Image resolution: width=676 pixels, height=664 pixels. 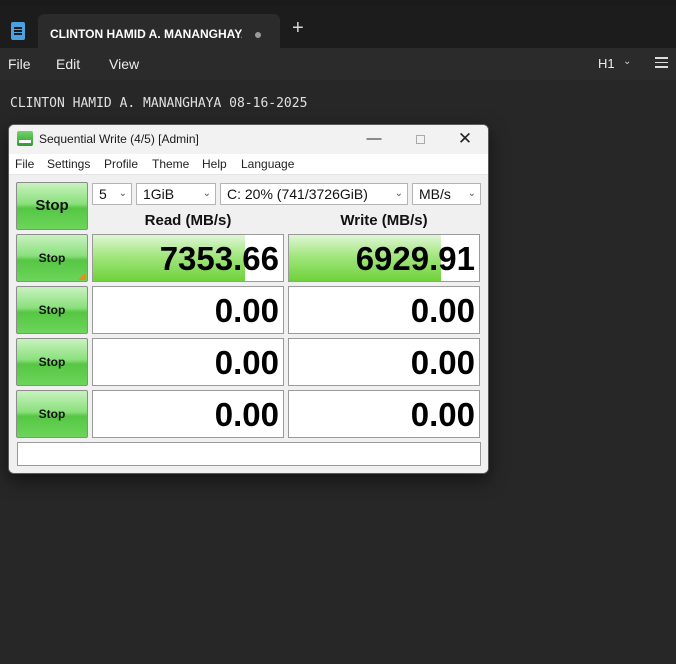 What do you see at coordinates (606, 63) in the screenshot?
I see `heading-select: H1` at bounding box center [606, 63].